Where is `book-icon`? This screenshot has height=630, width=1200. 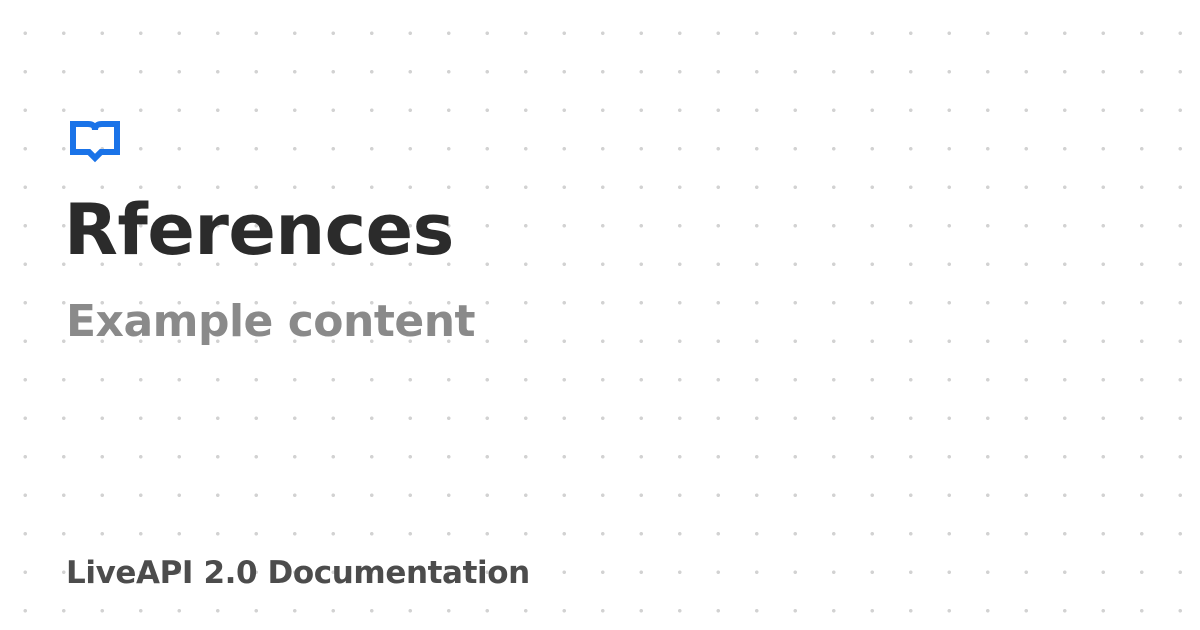 book-icon is located at coordinates (95, 141).